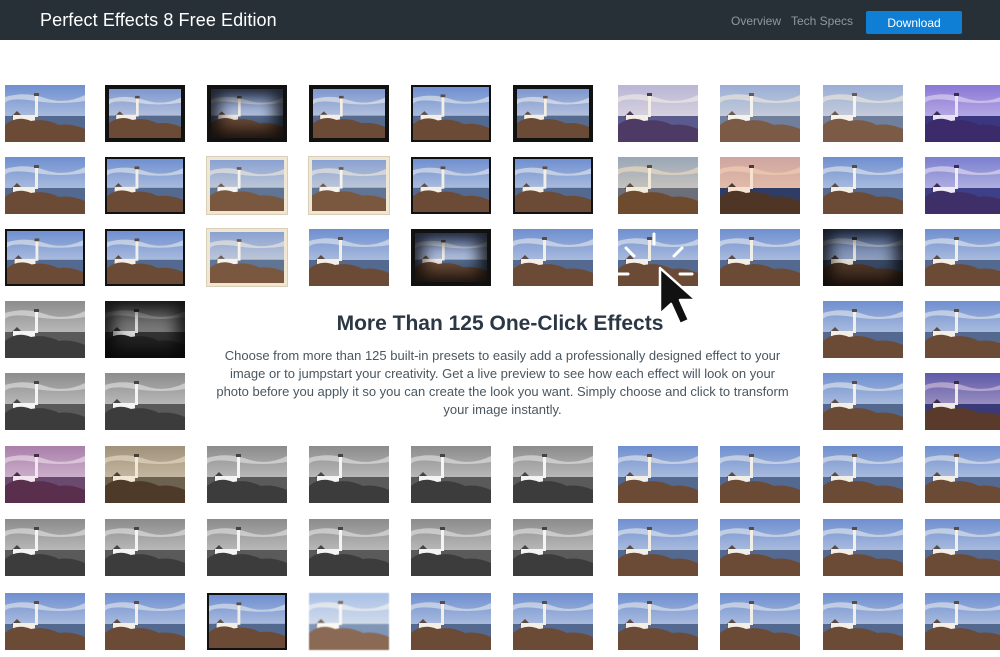  I want to click on click-cursor-icon, so click(667, 285).